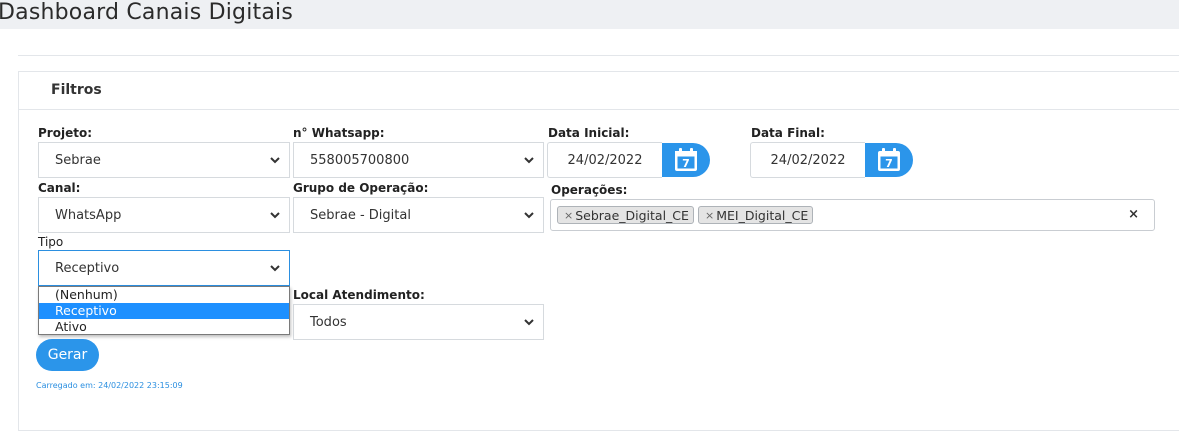  What do you see at coordinates (51, 242) in the screenshot?
I see `tipo-label: Tipo` at bounding box center [51, 242].